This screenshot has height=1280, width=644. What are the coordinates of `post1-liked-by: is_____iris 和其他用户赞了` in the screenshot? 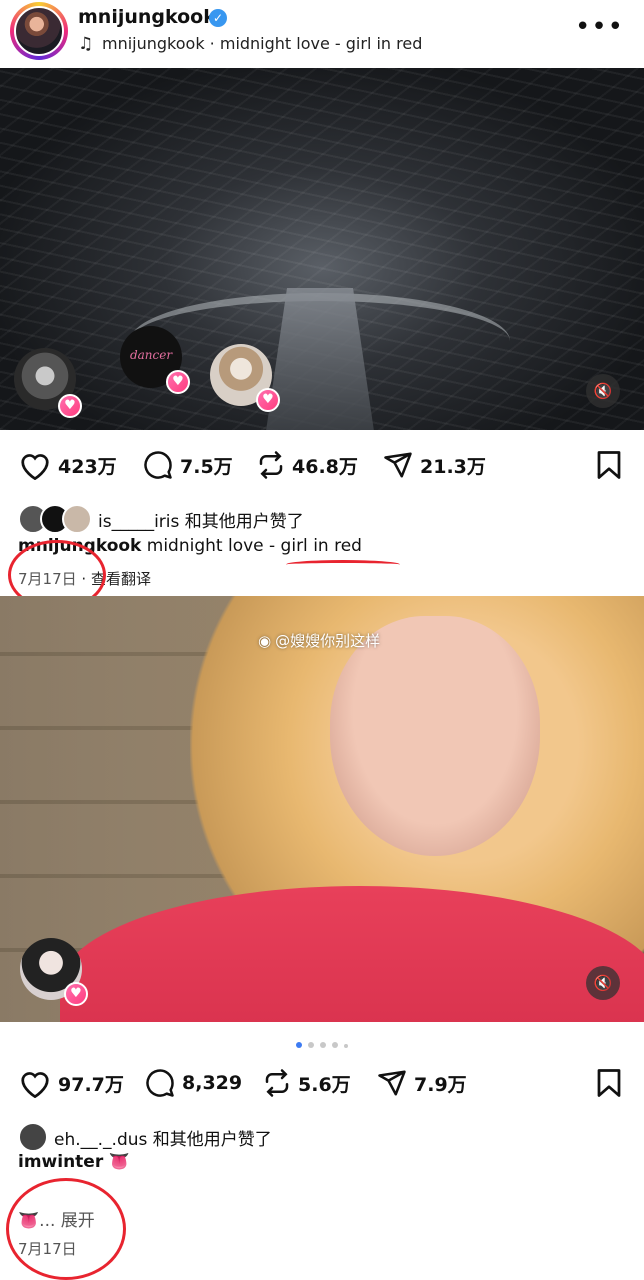 It's located at (161, 519).